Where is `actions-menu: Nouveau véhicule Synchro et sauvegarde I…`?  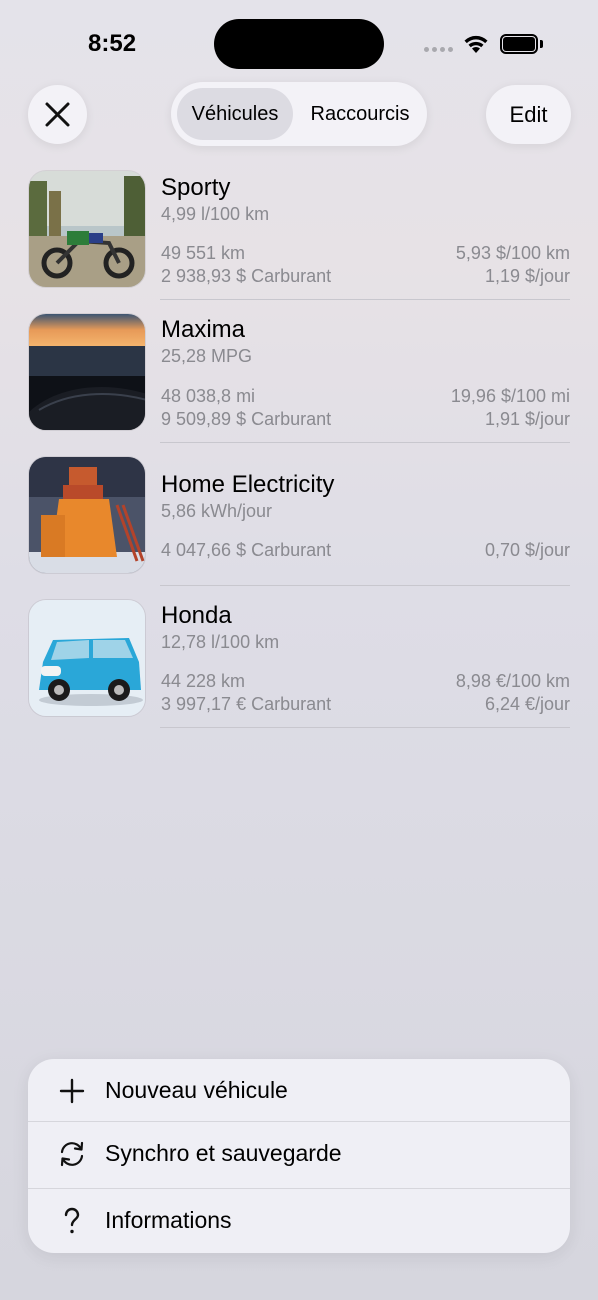
actions-menu: Nouveau véhicule Synchro et sauvegarde I… is located at coordinates (299, 1156).